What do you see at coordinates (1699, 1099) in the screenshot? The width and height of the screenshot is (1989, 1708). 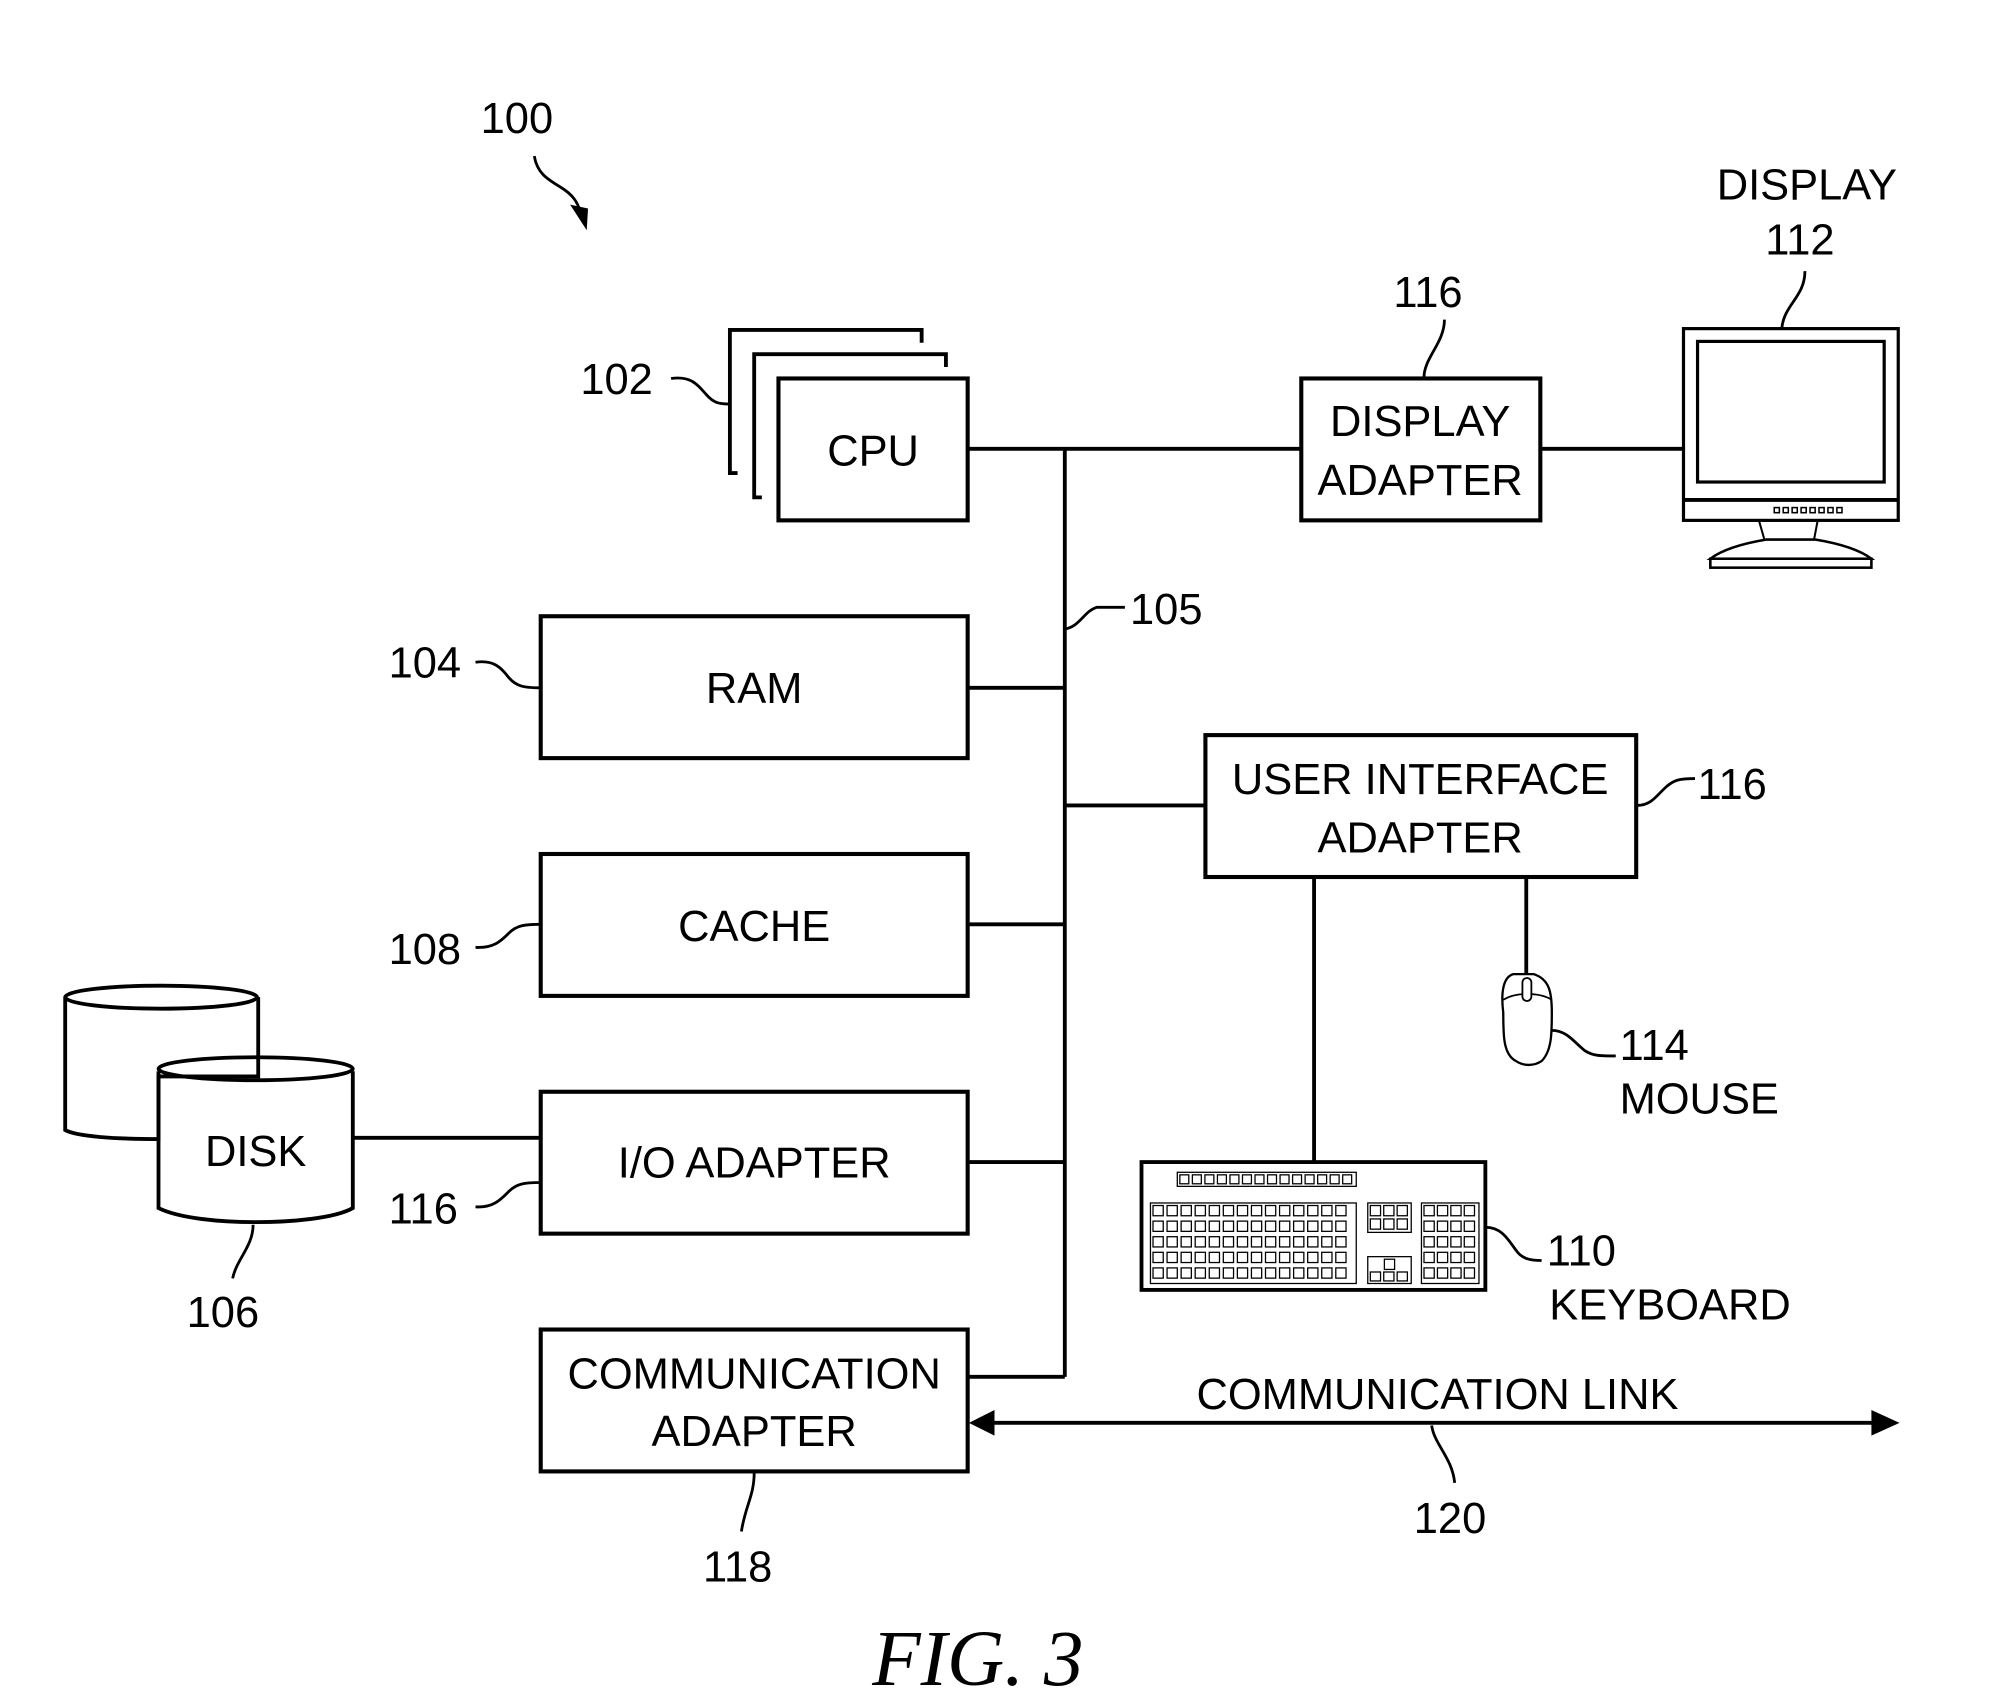 I see `mouse-label: MOUSE` at bounding box center [1699, 1099].